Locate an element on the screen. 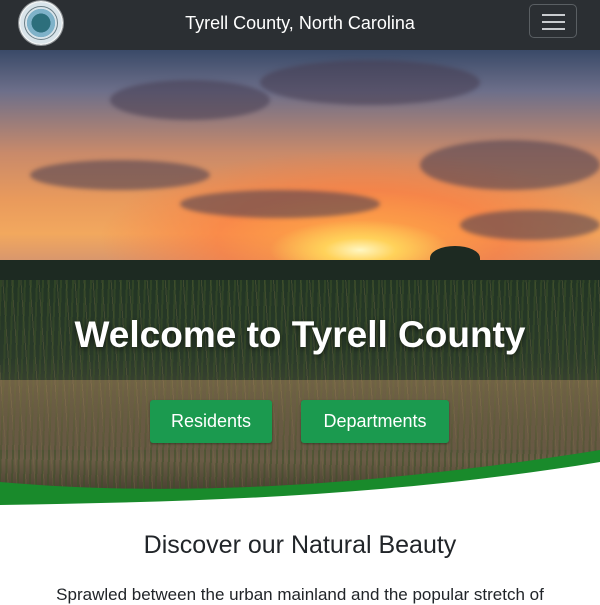 The image size is (600, 605). section-heading: Discover our Natural Beauty is located at coordinates (300, 545).